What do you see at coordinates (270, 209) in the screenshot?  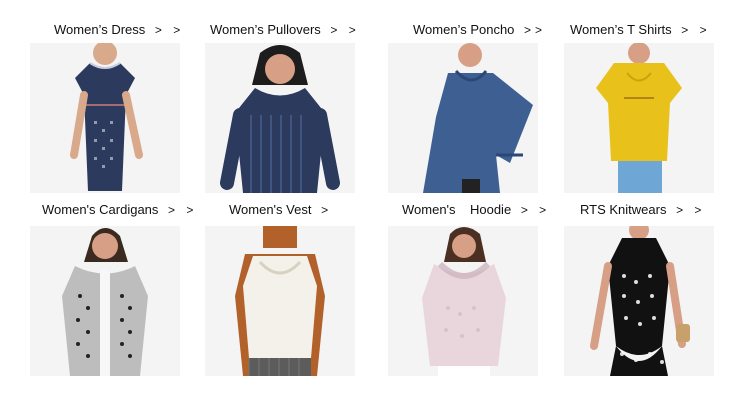 I see `category-label: Women's Vest` at bounding box center [270, 209].